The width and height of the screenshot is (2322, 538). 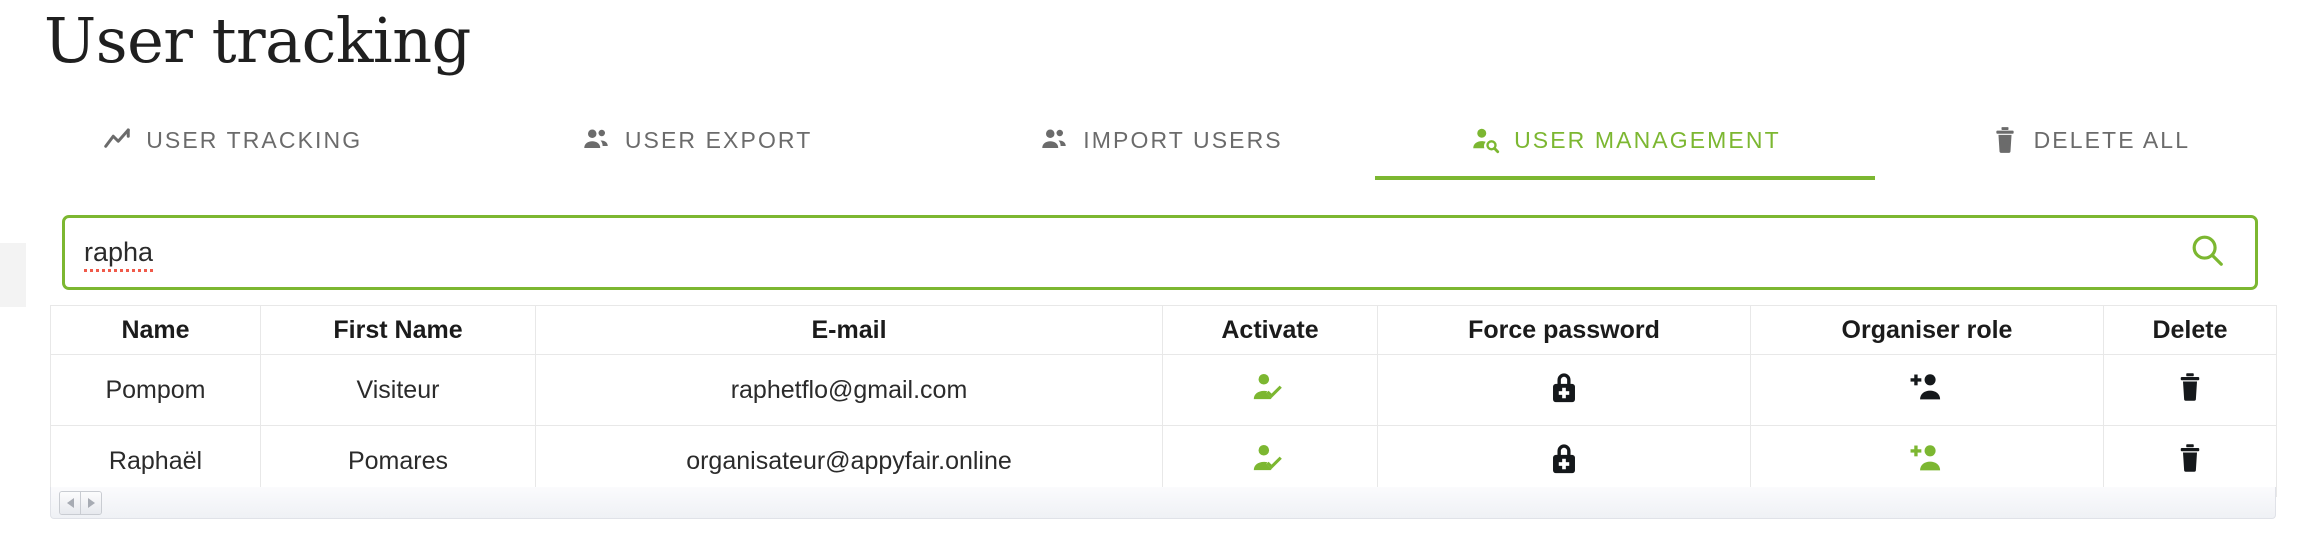 I want to click on column-header-first-name: First Name, so click(x=398, y=330).